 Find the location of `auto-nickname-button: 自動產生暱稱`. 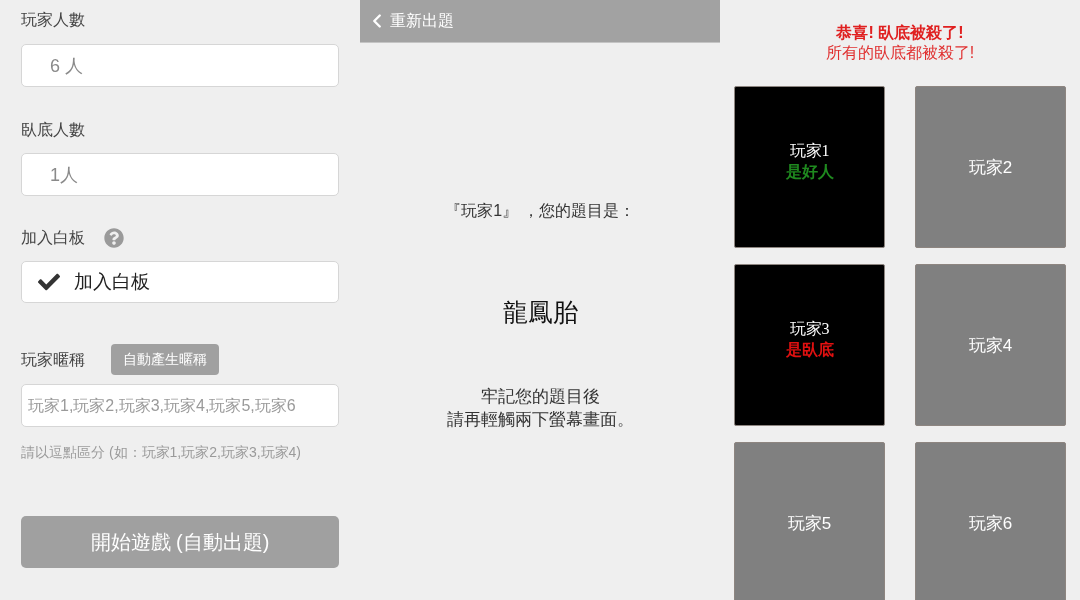

auto-nickname-button: 自動產生暱稱 is located at coordinates (165, 359).